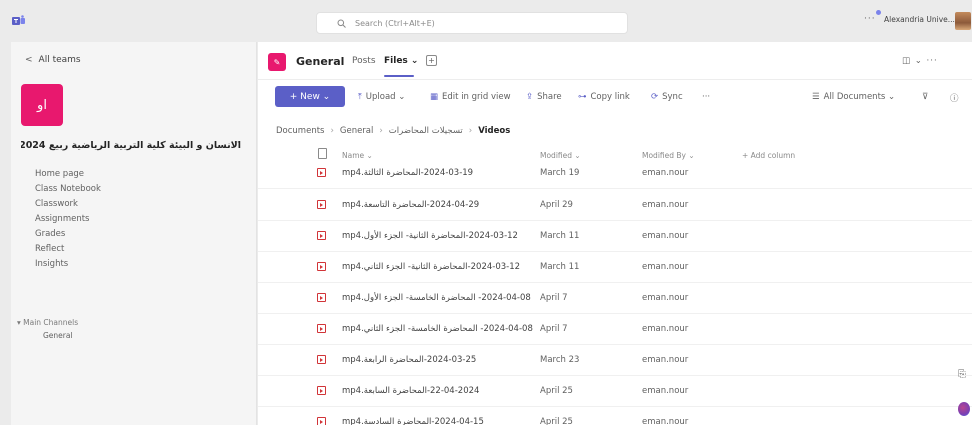  I want to click on team-avatar: او, so click(42, 105).